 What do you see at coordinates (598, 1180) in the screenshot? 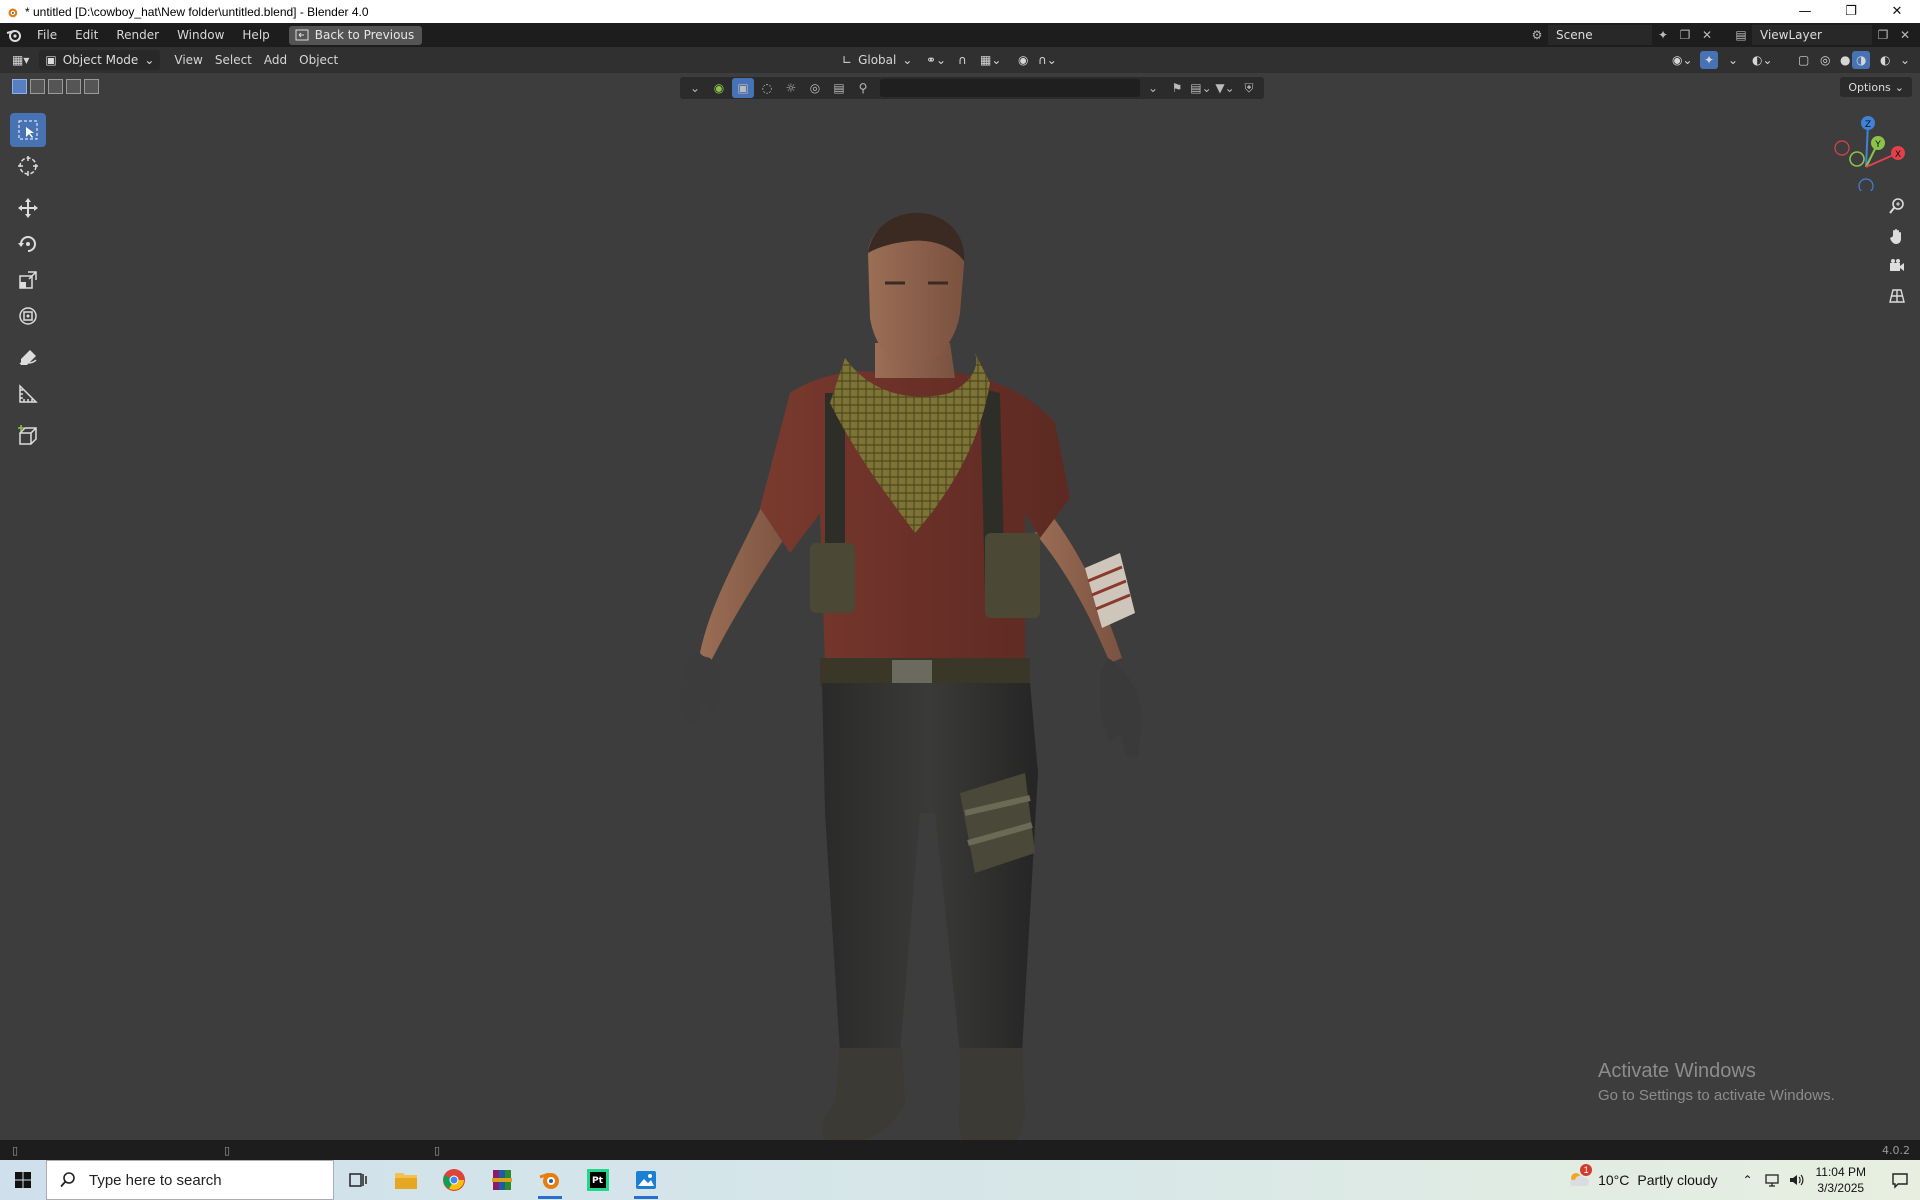
I see `pycharm-icon: Pt` at bounding box center [598, 1180].